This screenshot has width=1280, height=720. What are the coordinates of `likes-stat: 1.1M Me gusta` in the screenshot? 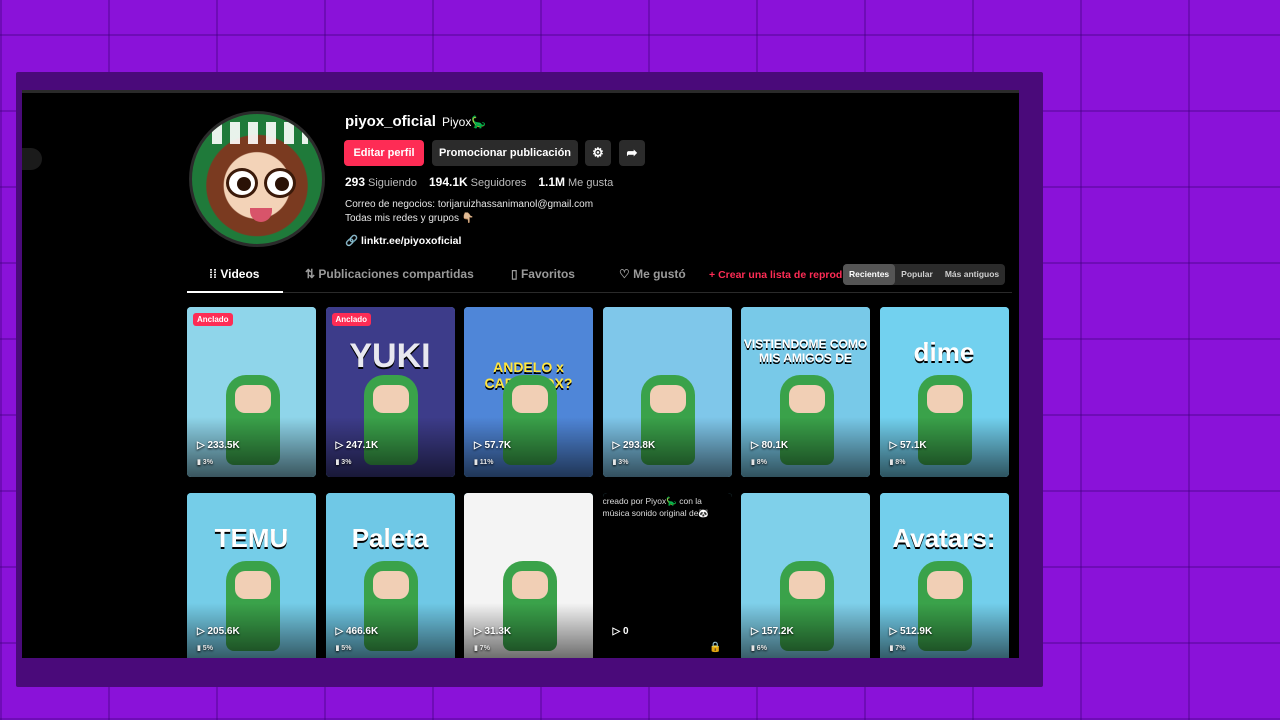 It's located at (576, 182).